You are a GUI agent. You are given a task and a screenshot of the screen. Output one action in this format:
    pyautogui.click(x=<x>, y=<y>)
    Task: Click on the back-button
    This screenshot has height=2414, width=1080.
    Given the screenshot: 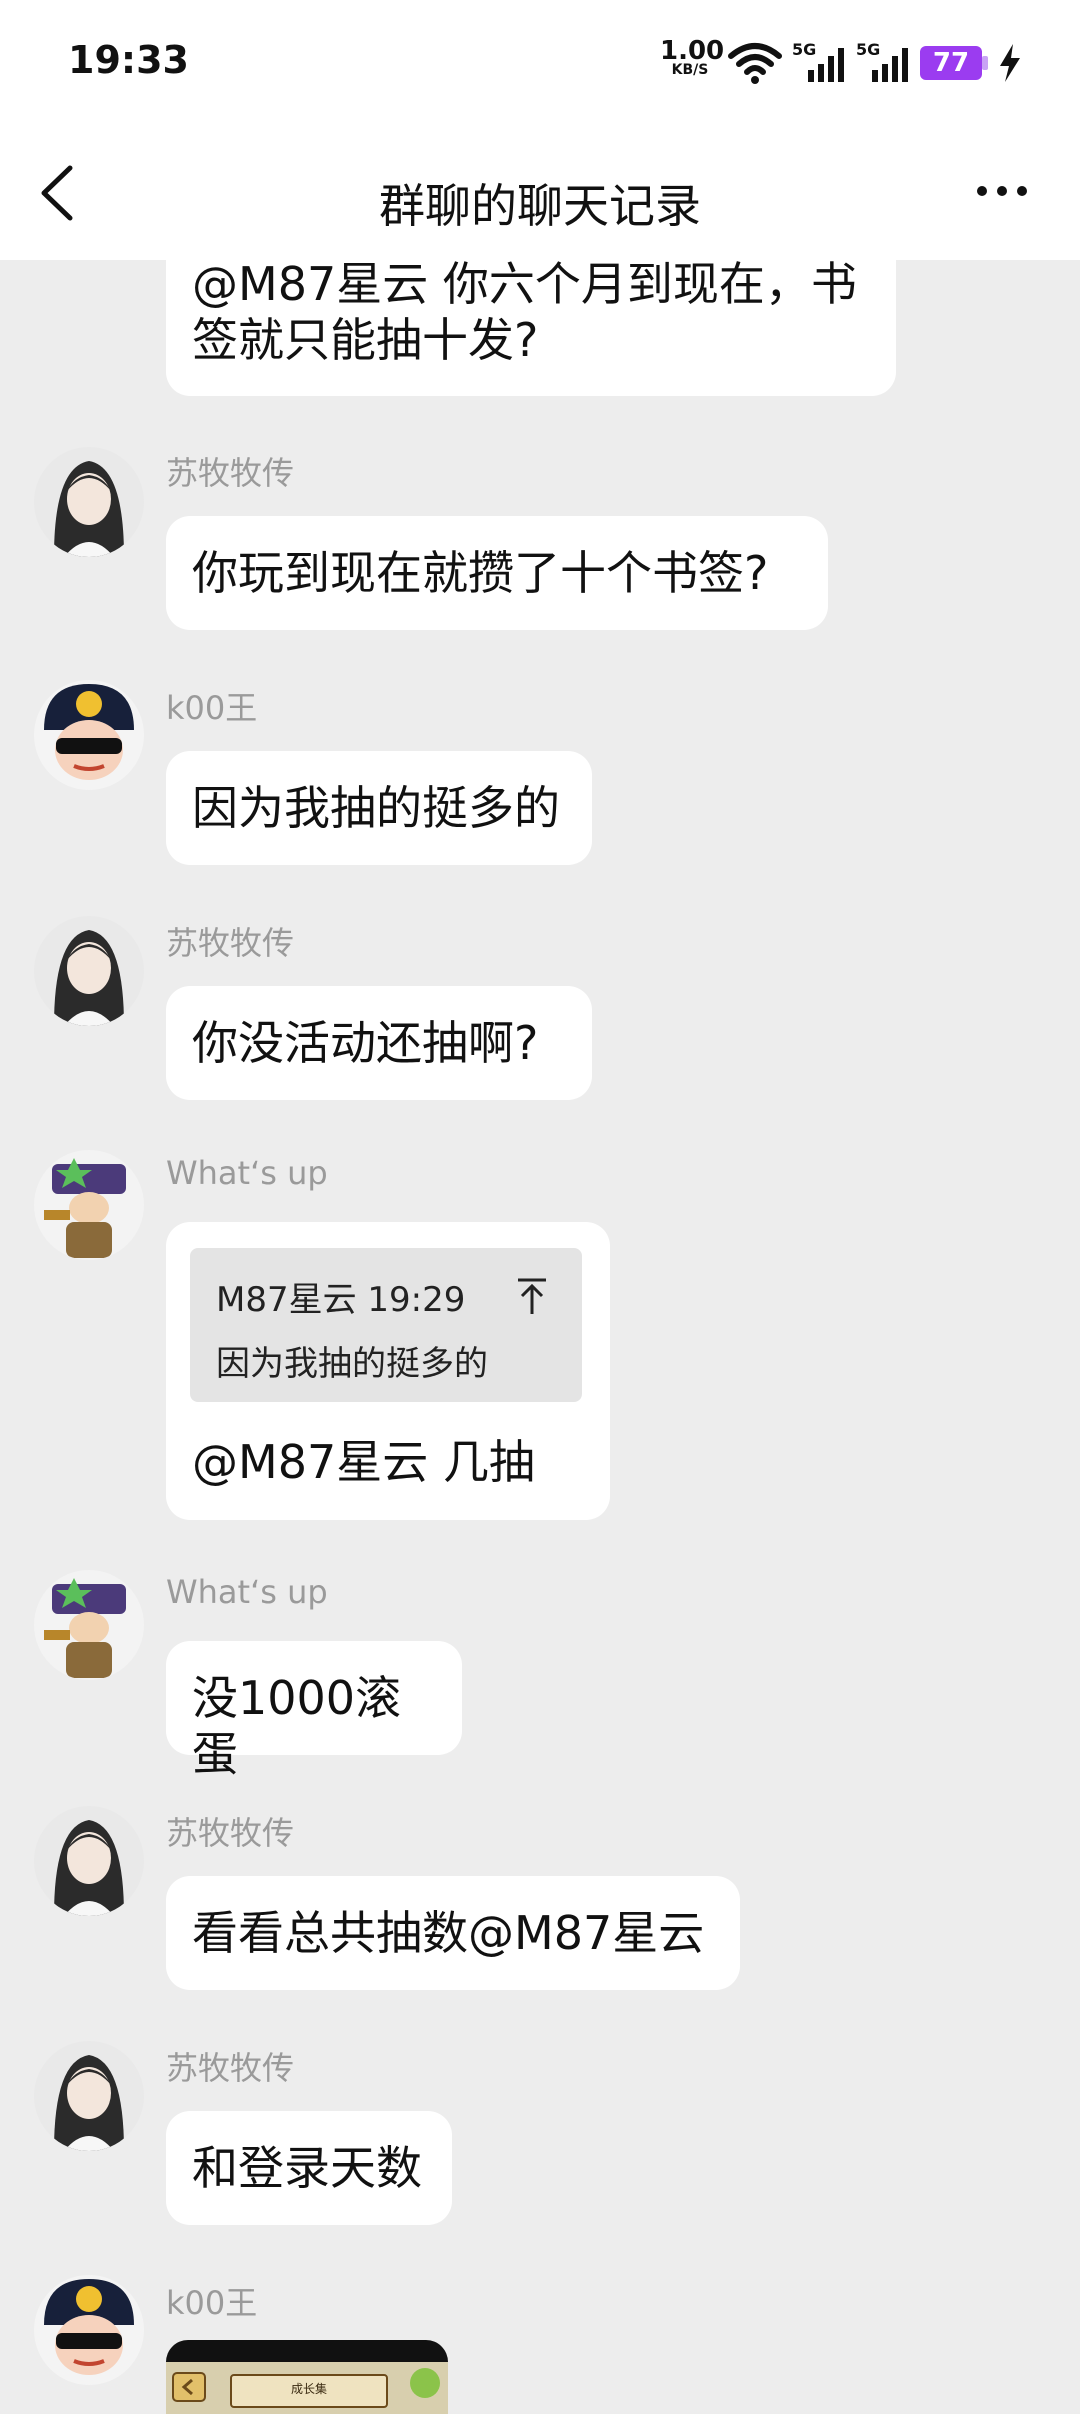 What is the action you would take?
    pyautogui.click(x=60, y=193)
    